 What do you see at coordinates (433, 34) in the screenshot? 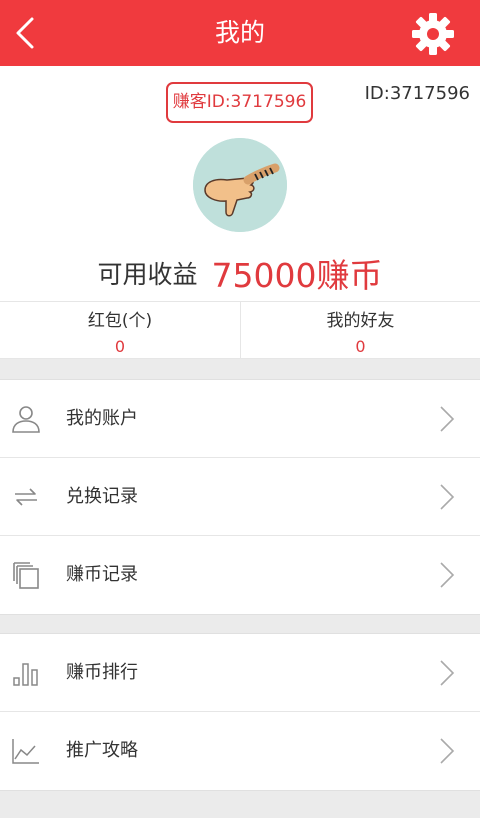
I see `gear-icon` at bounding box center [433, 34].